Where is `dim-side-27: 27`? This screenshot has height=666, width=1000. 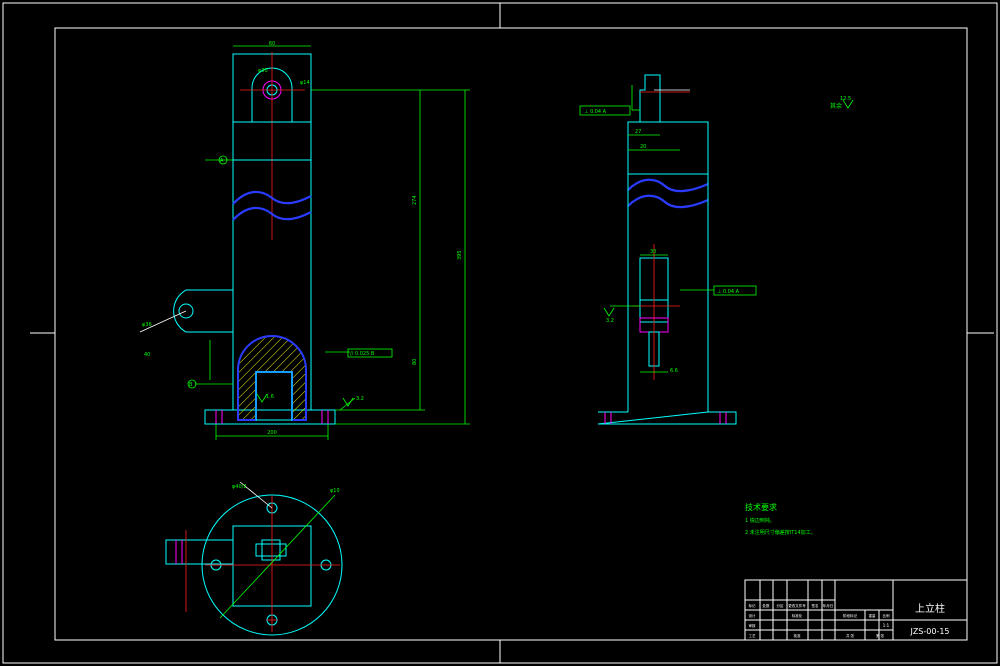
dim-side-27: 27 is located at coordinates (638, 132).